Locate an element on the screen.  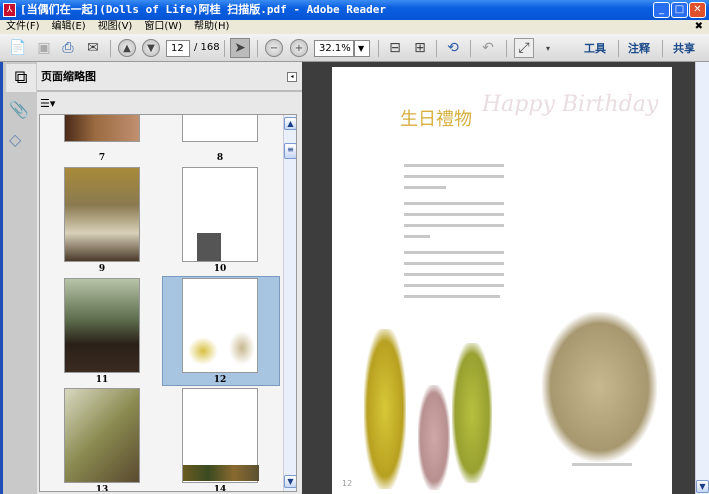
thumbnail-label: 13 is located at coordinates (102, 488).